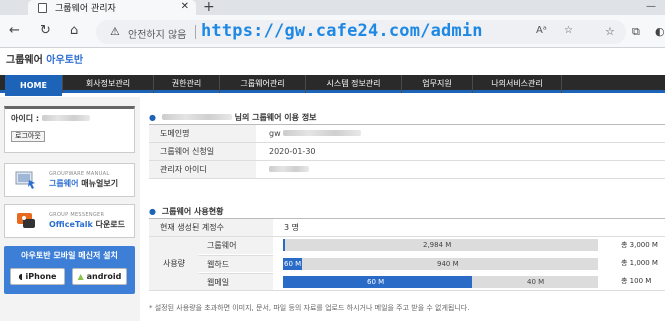 This screenshot has height=321, width=665. I want to click on groupware-usage-bar: 2,984 M, so click(440, 245).